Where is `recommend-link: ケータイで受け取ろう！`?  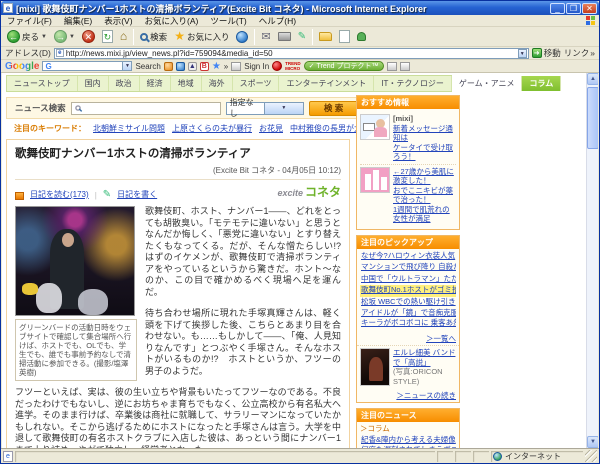
recommend-link: ケータイで受け取ろう！ is located at coordinates (423, 152).